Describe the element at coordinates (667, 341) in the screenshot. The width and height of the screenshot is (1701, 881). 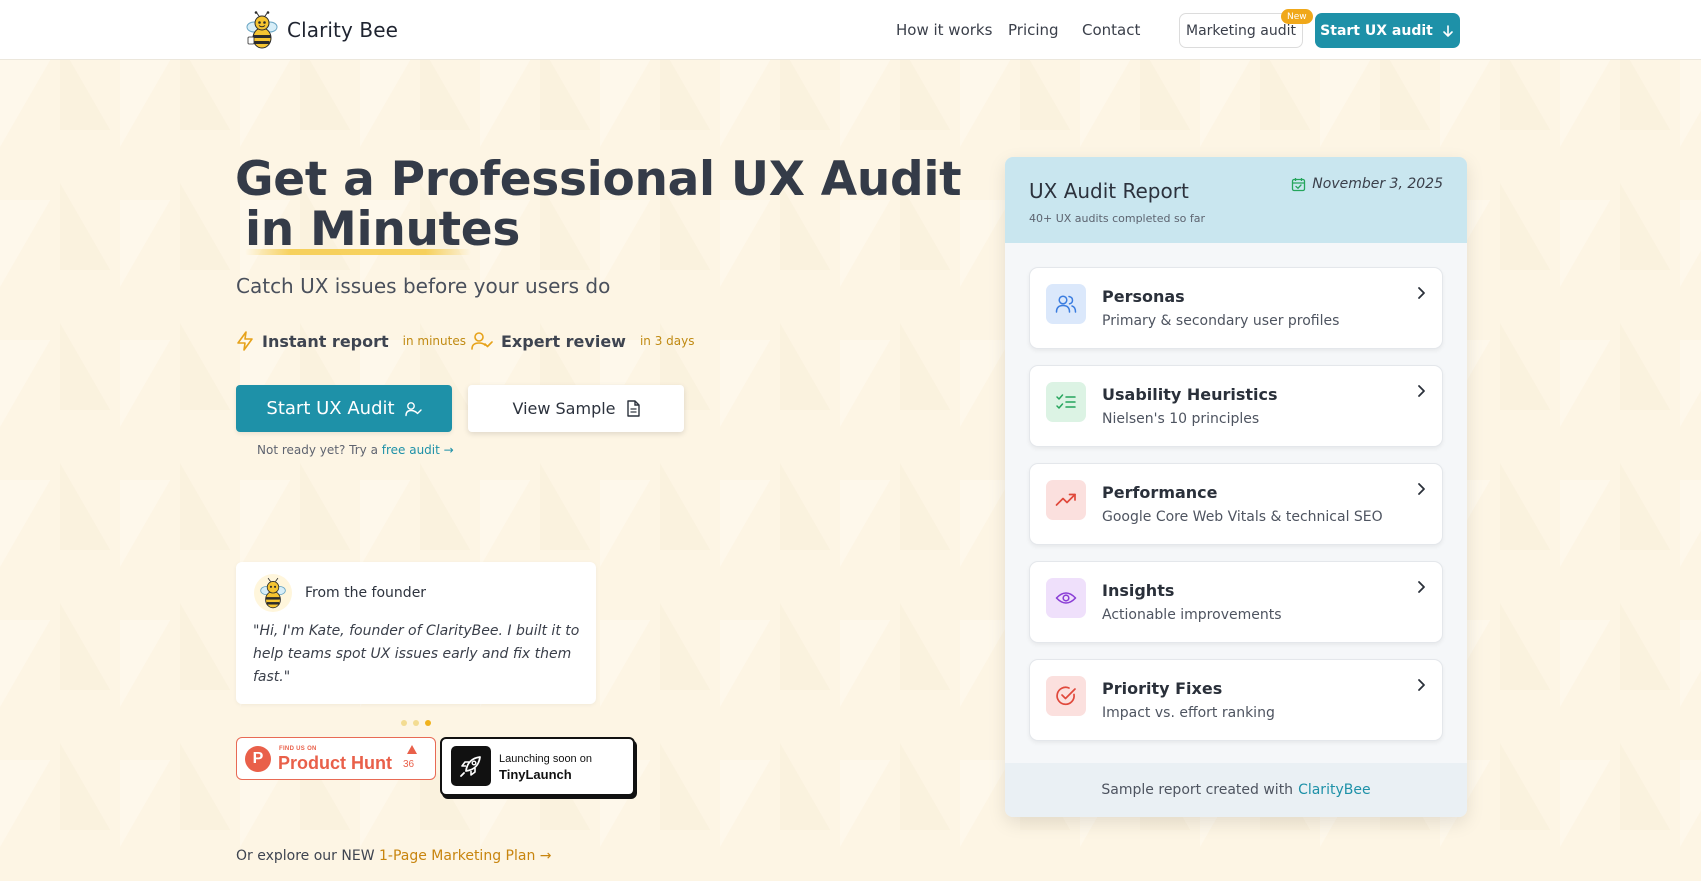
I see `feature-sub: in 3 days` at that location.